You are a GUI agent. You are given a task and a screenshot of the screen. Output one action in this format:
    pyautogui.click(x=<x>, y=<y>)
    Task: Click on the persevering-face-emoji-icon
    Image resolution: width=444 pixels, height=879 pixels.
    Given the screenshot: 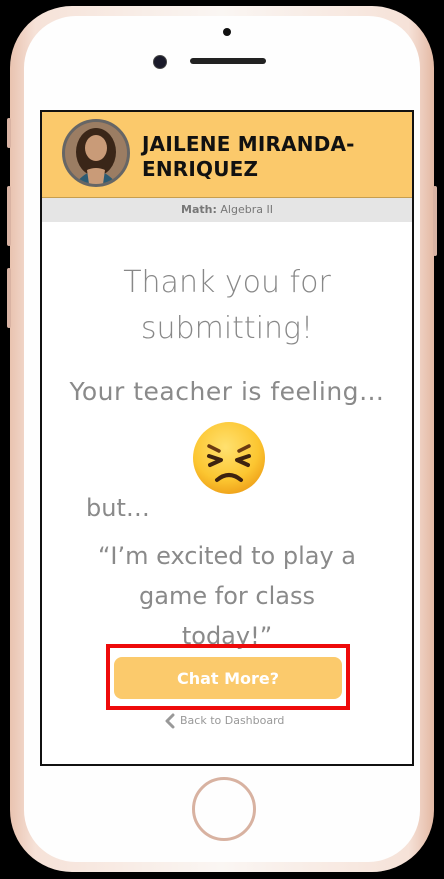 What is the action you would take?
    pyautogui.click(x=229, y=458)
    